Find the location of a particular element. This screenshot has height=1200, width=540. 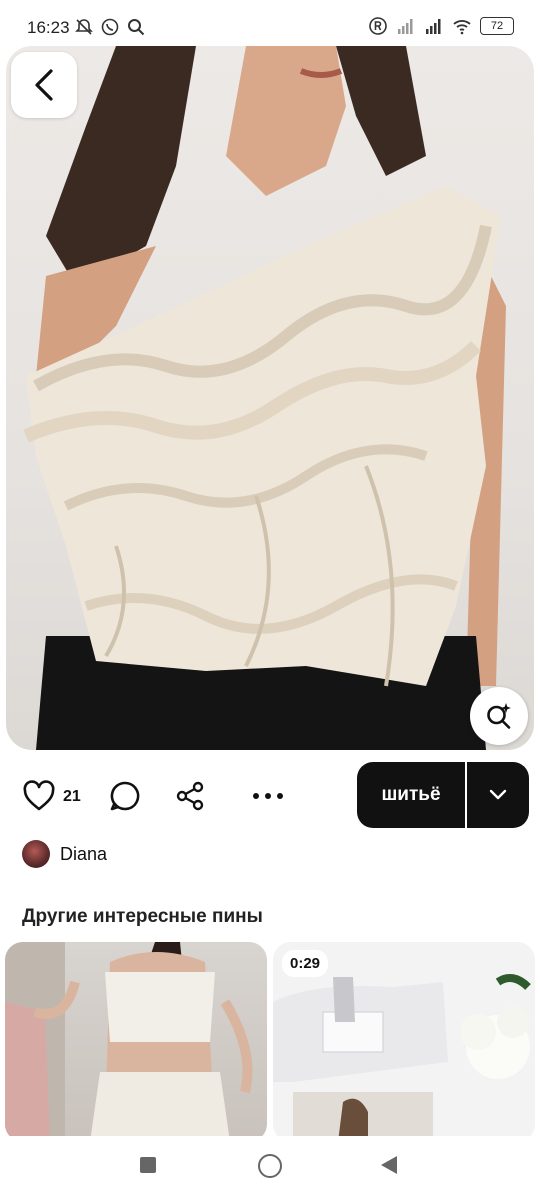

status-time: 16:23 is located at coordinates (48, 27).